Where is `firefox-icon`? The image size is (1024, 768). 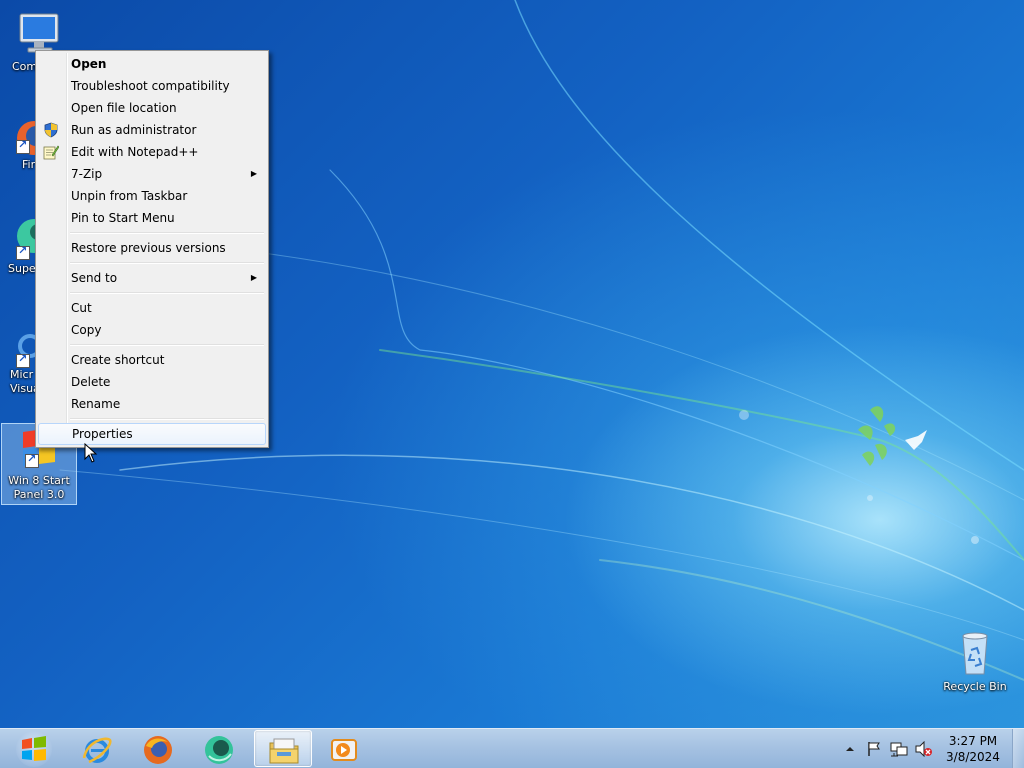 firefox-icon is located at coordinates (158, 750).